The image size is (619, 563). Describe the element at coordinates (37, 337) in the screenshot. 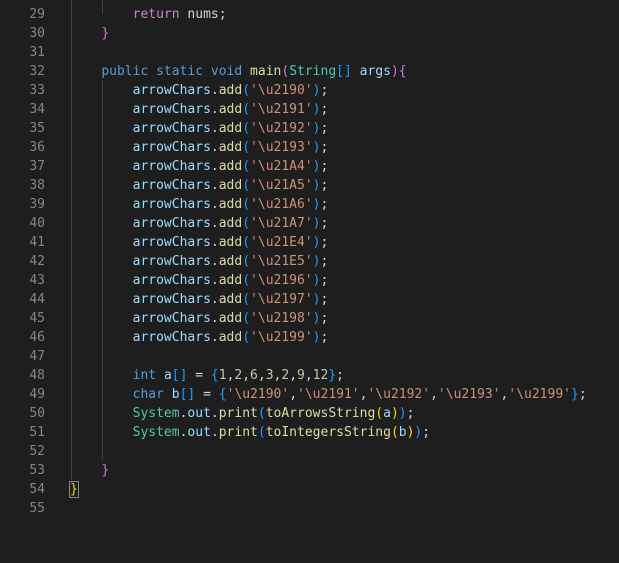

I see `line-number: 46` at that location.